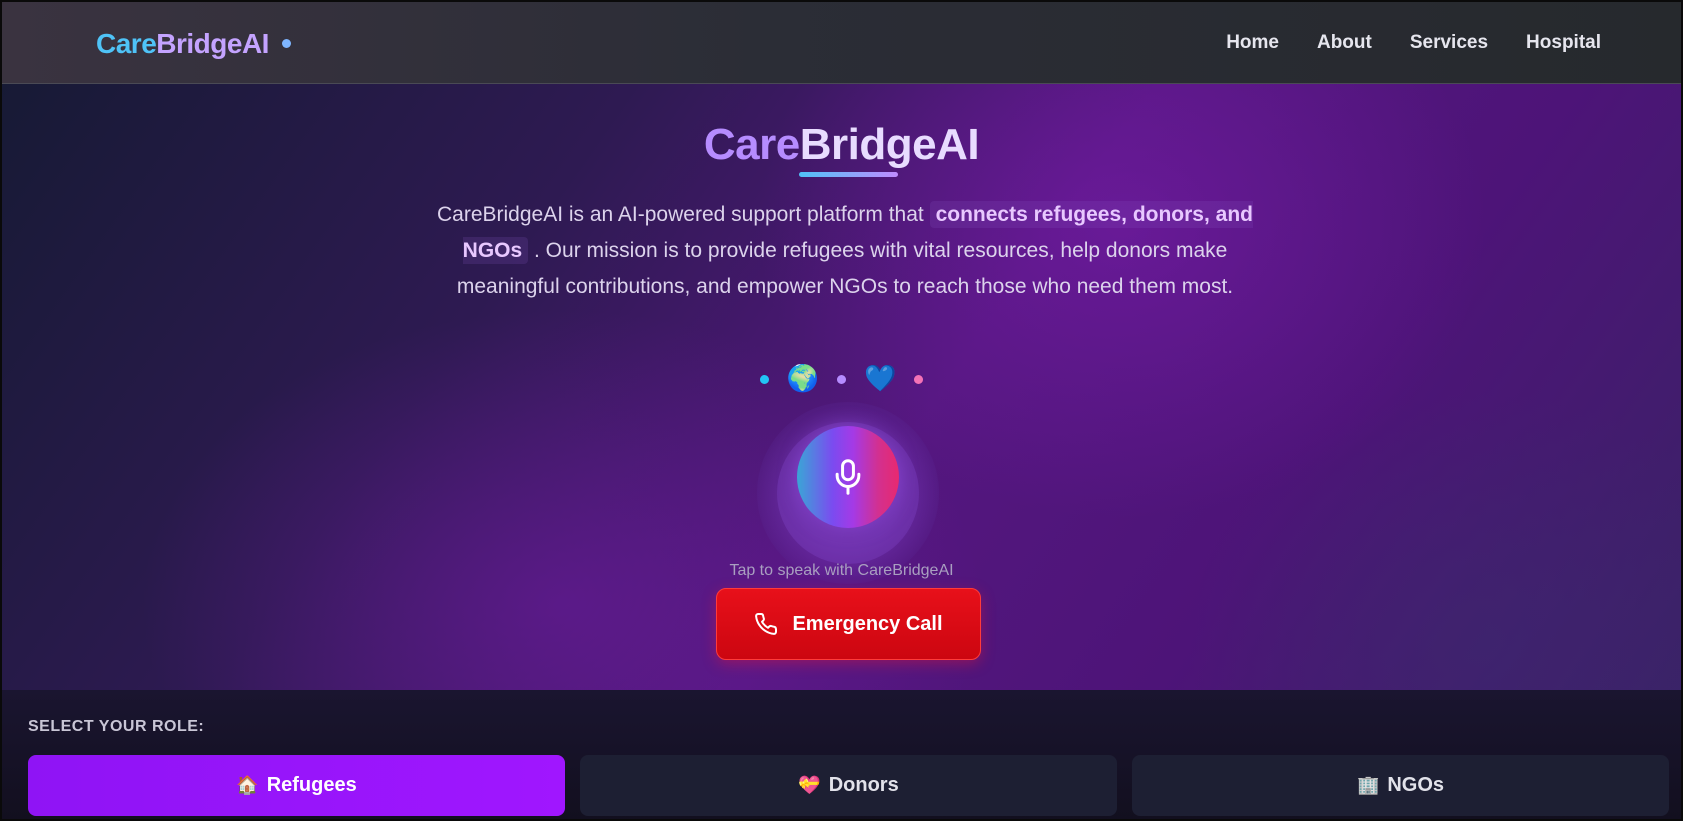  What do you see at coordinates (311, 785) in the screenshot?
I see `role-refugees-label: Refugees` at bounding box center [311, 785].